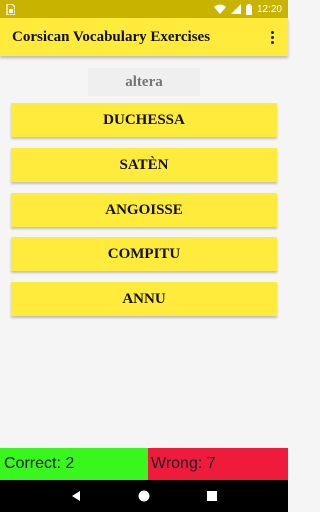 This screenshot has width=320, height=512. I want to click on wrong-count: Wrong: 7, so click(218, 464).